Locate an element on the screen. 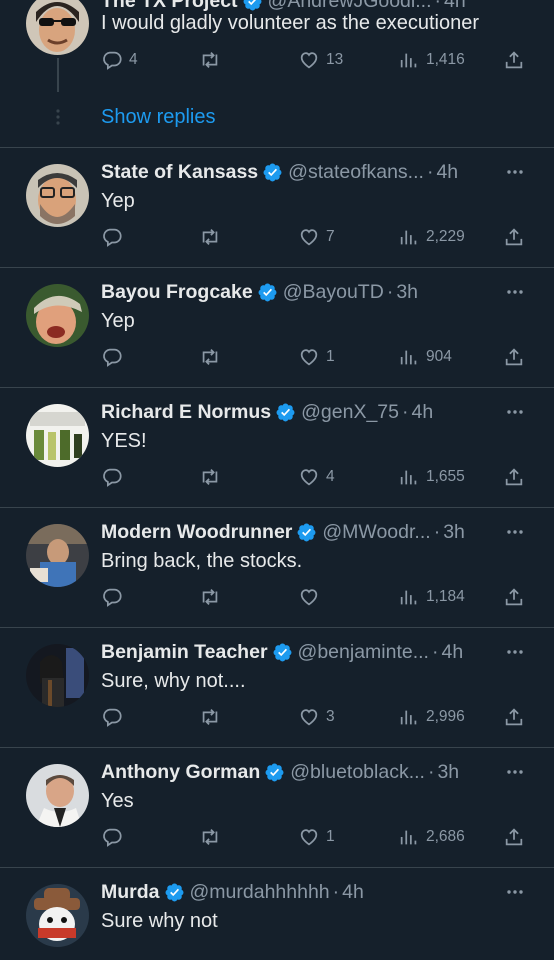 The width and height of the screenshot is (554, 960). display-name: Anthony Gorman is located at coordinates (180, 772).